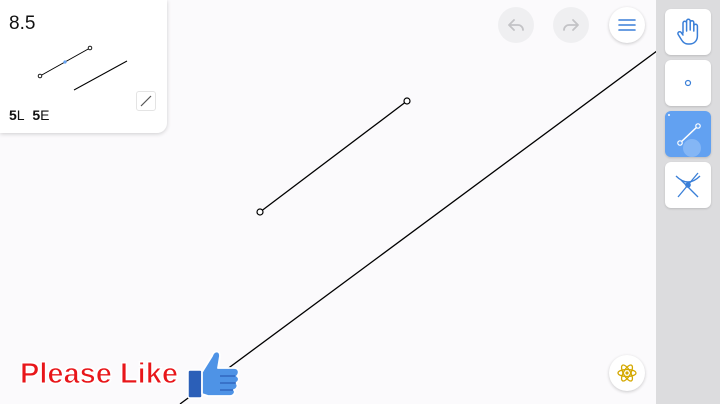 This screenshot has height=404, width=720. I want to click on hamburger-menu-icon, so click(627, 25).